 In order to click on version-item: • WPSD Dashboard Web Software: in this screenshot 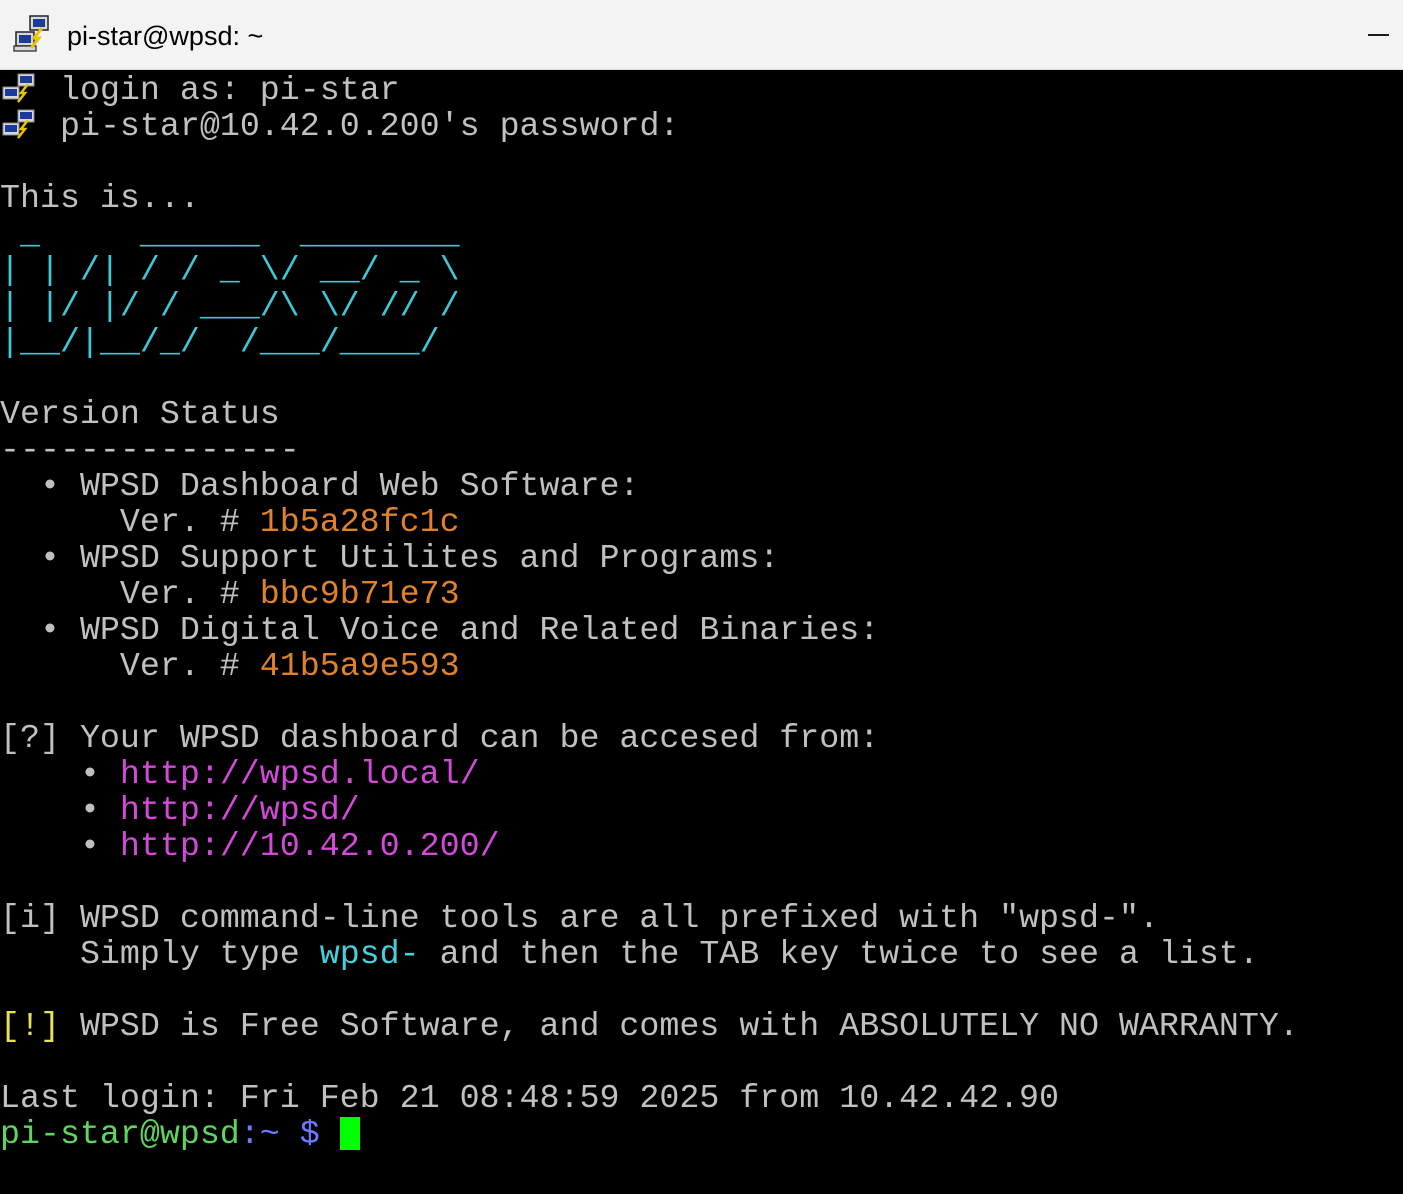, I will do `click(319, 486)`.